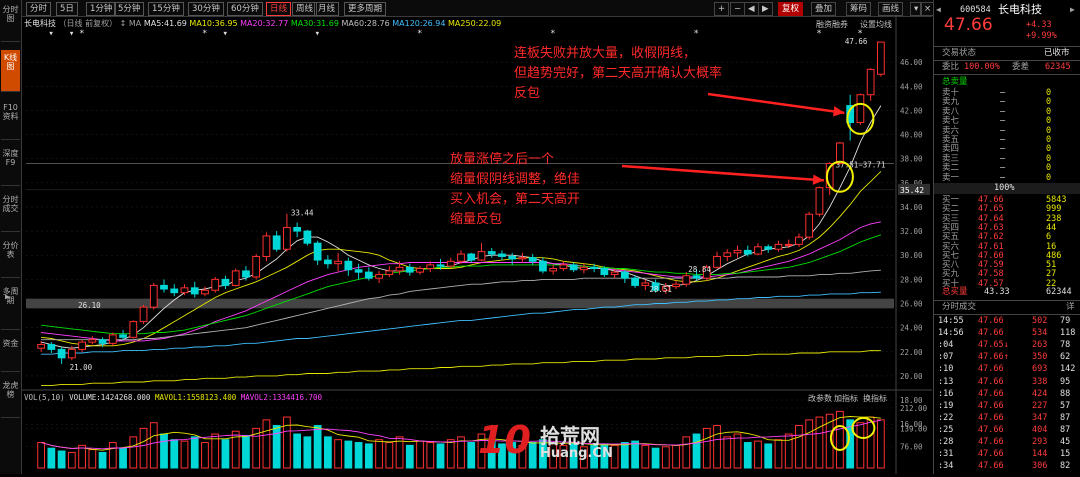 This screenshot has width=1080, height=477. I want to click on trade-row: :25 47.66 404 87, so click(1007, 430).